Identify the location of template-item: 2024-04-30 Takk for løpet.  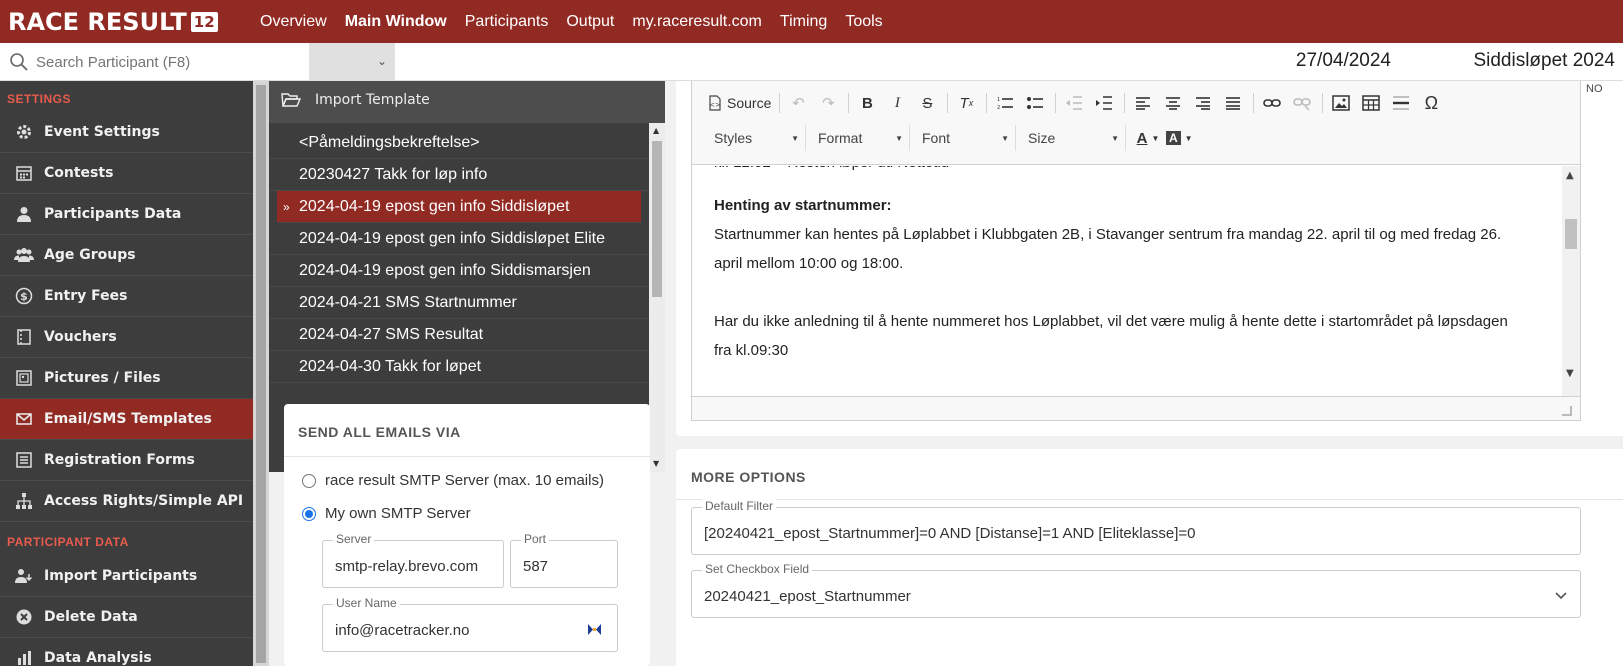
(459, 367).